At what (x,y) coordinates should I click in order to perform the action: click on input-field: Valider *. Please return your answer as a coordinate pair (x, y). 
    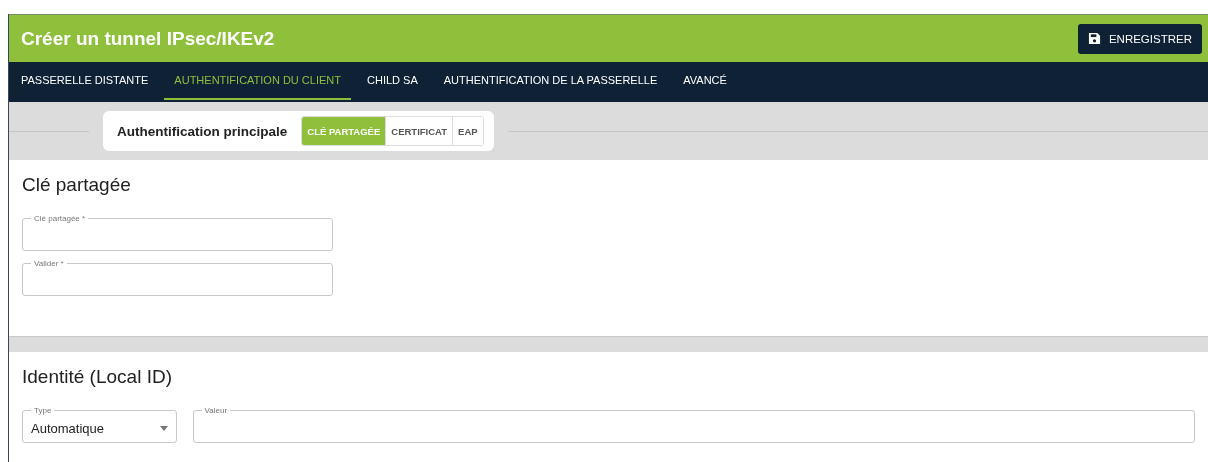
    Looking at the image, I should click on (177, 277).